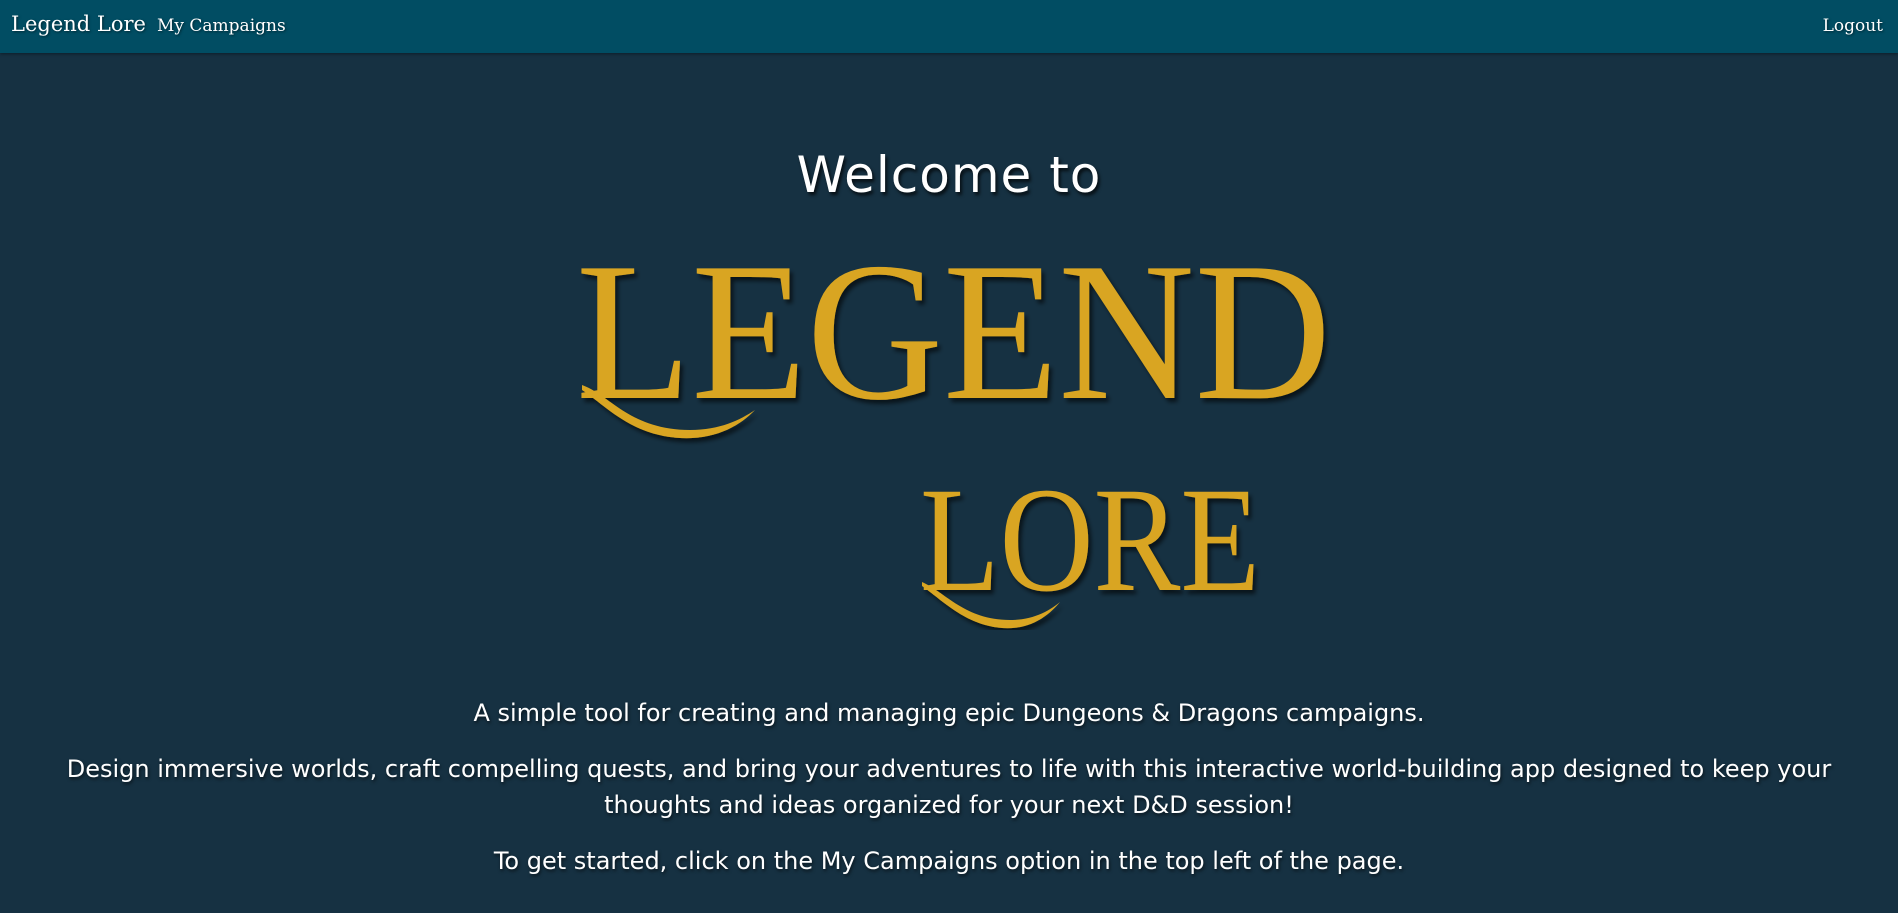  I want to click on brand-link: Legend Lore, so click(78, 24).